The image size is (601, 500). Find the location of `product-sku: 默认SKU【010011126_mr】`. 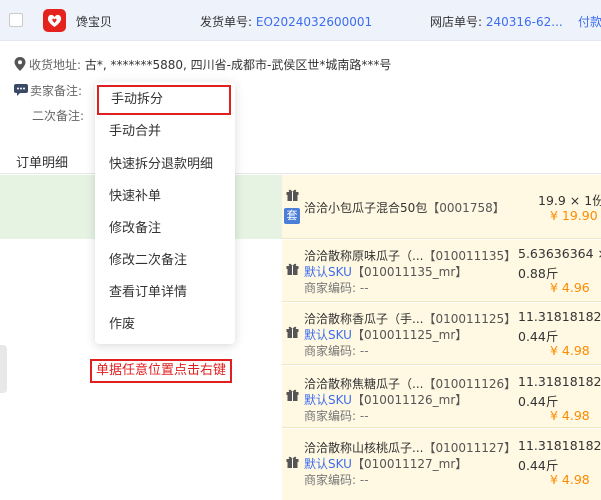

product-sku: 默认SKU【010011126_mr】 is located at coordinates (385, 399).